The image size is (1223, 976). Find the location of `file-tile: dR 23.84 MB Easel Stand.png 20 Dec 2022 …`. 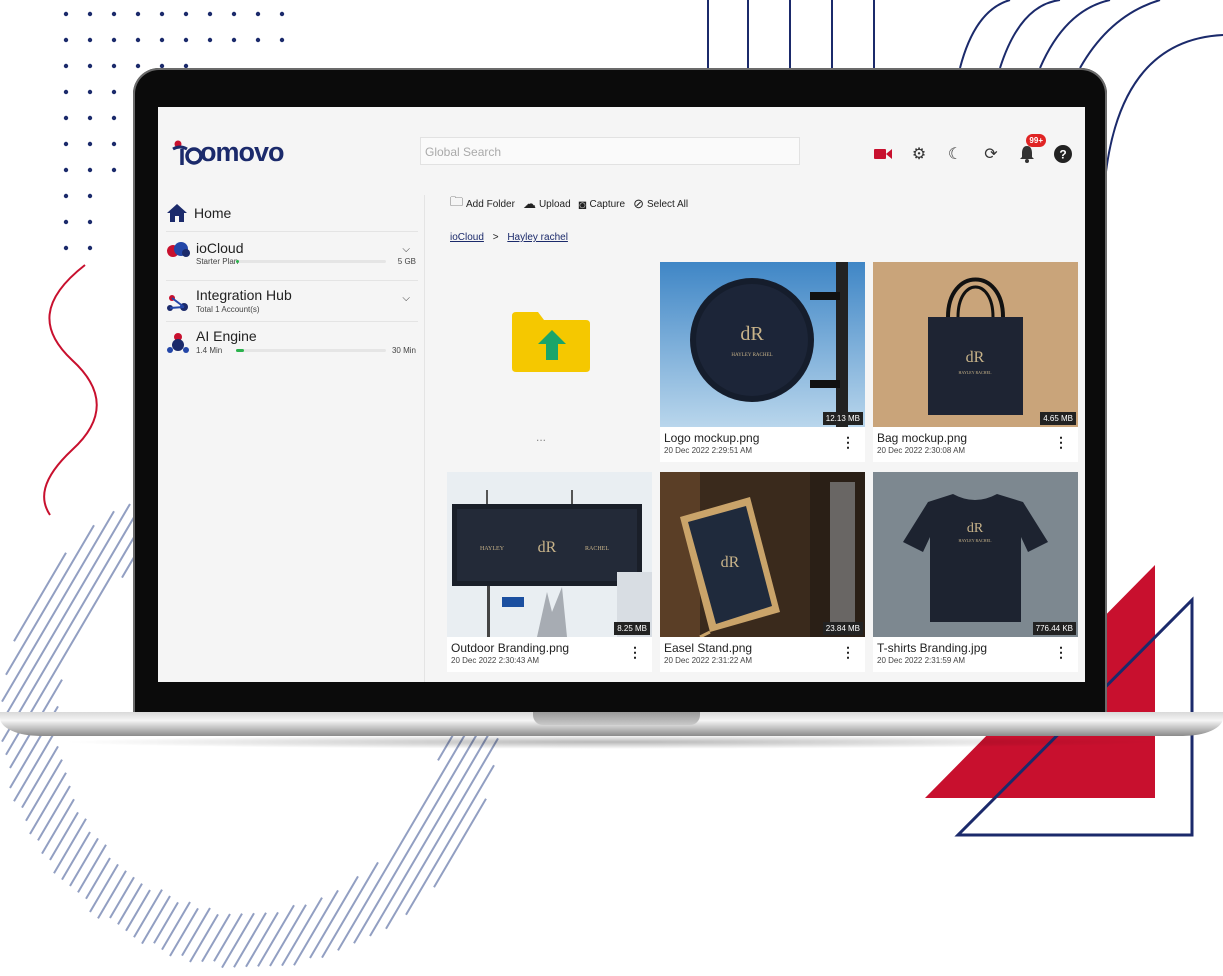

file-tile: dR 23.84 MB Easel Stand.png 20 Dec 2022 … is located at coordinates (762, 572).